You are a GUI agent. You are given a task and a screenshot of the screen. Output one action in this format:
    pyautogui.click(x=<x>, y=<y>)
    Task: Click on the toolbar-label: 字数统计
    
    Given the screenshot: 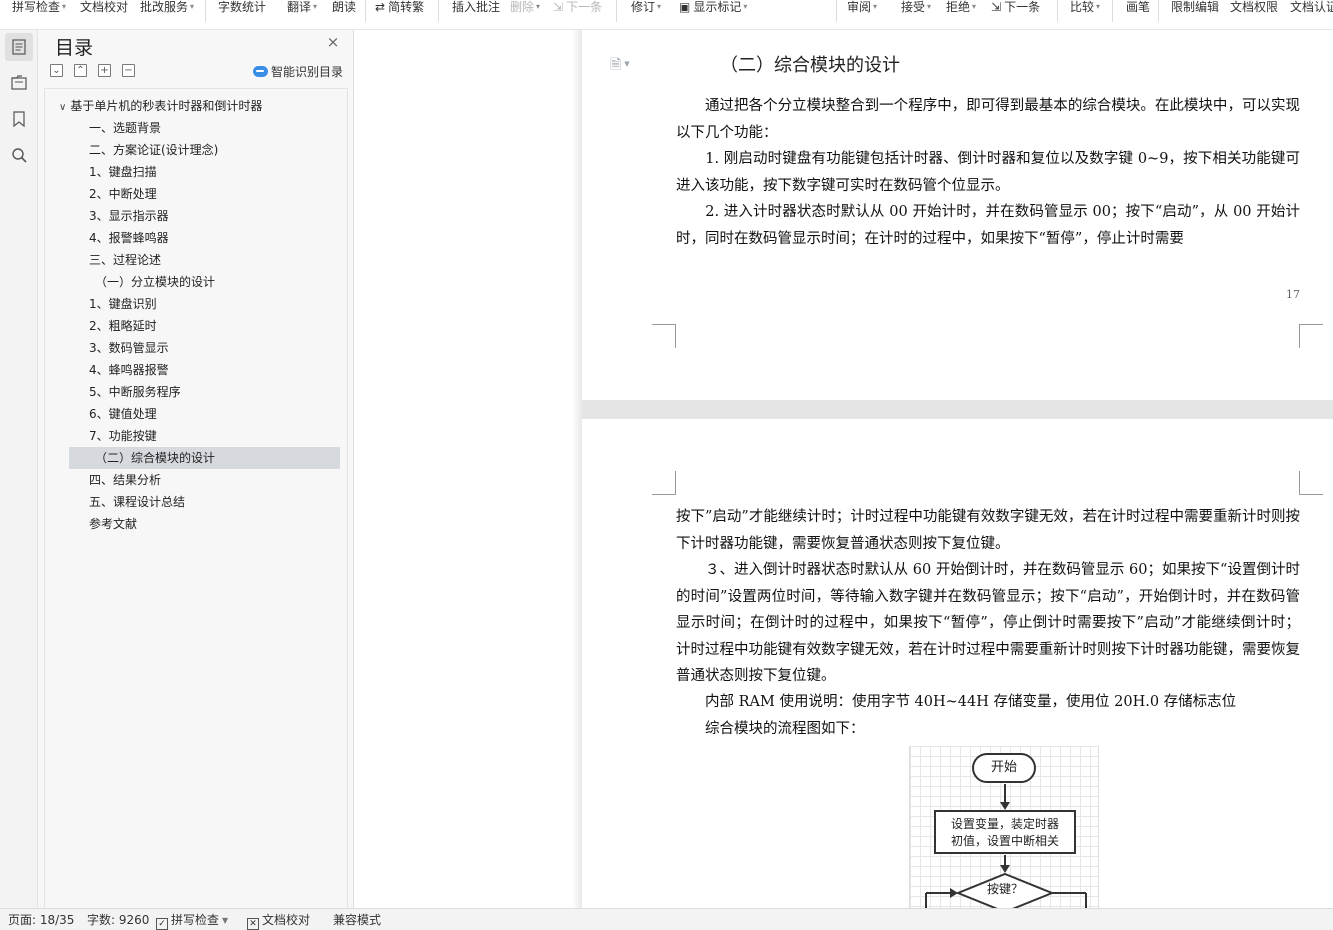 What is the action you would take?
    pyautogui.click(x=242, y=7)
    